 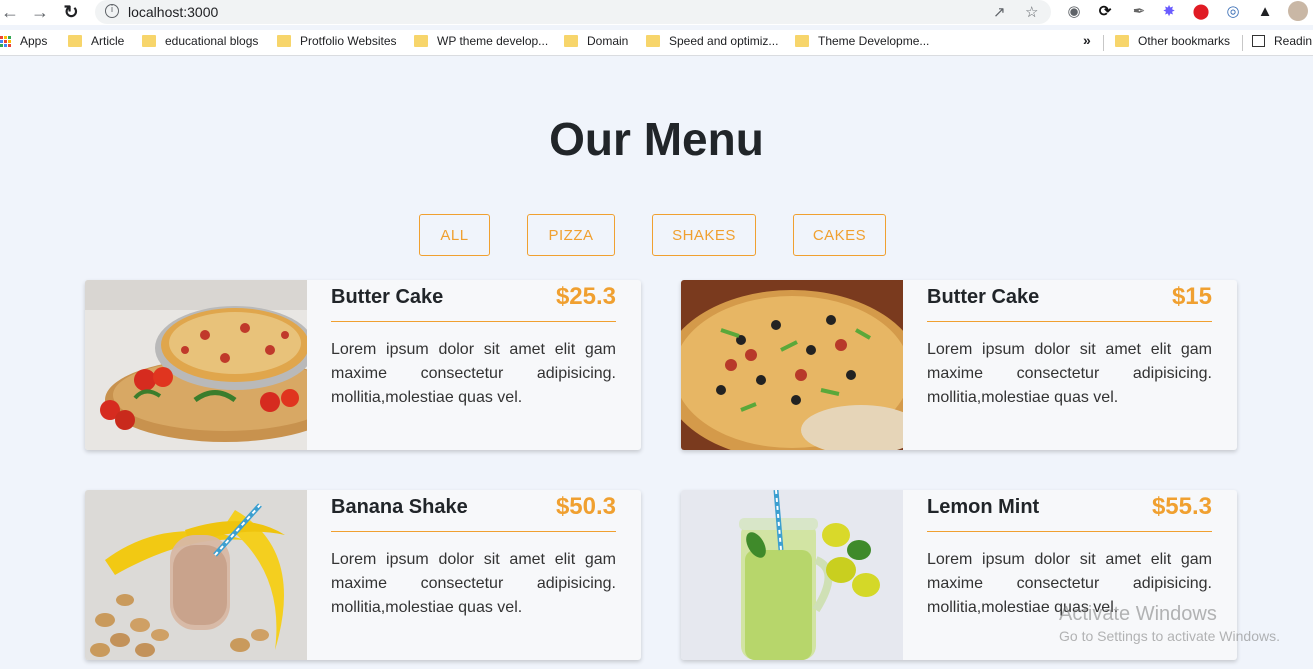 What do you see at coordinates (10, 12) in the screenshot?
I see `back-icon: ←` at bounding box center [10, 12].